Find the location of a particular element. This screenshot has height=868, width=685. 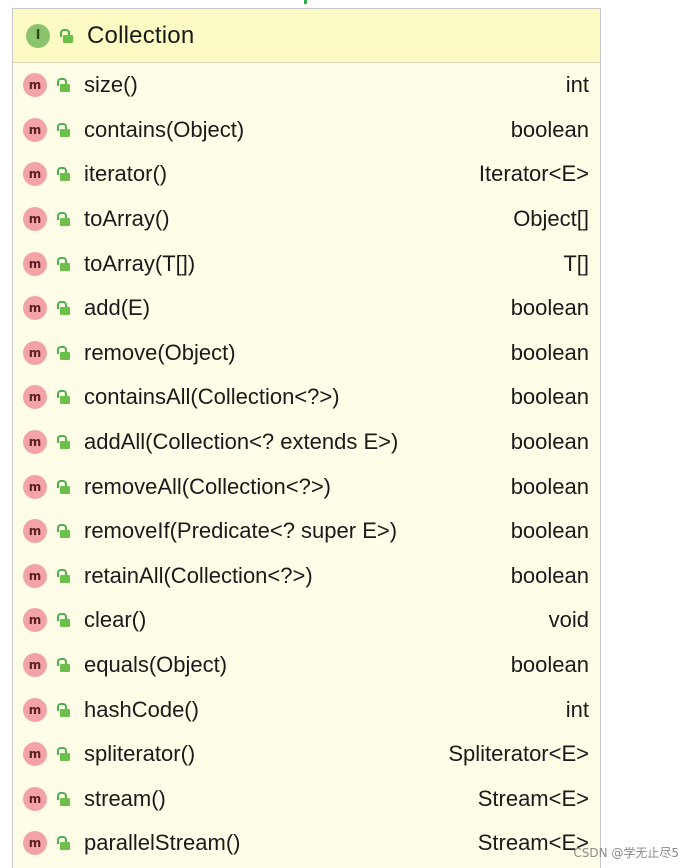

member-row: m iterator() Iterator<E> is located at coordinates (306, 174).